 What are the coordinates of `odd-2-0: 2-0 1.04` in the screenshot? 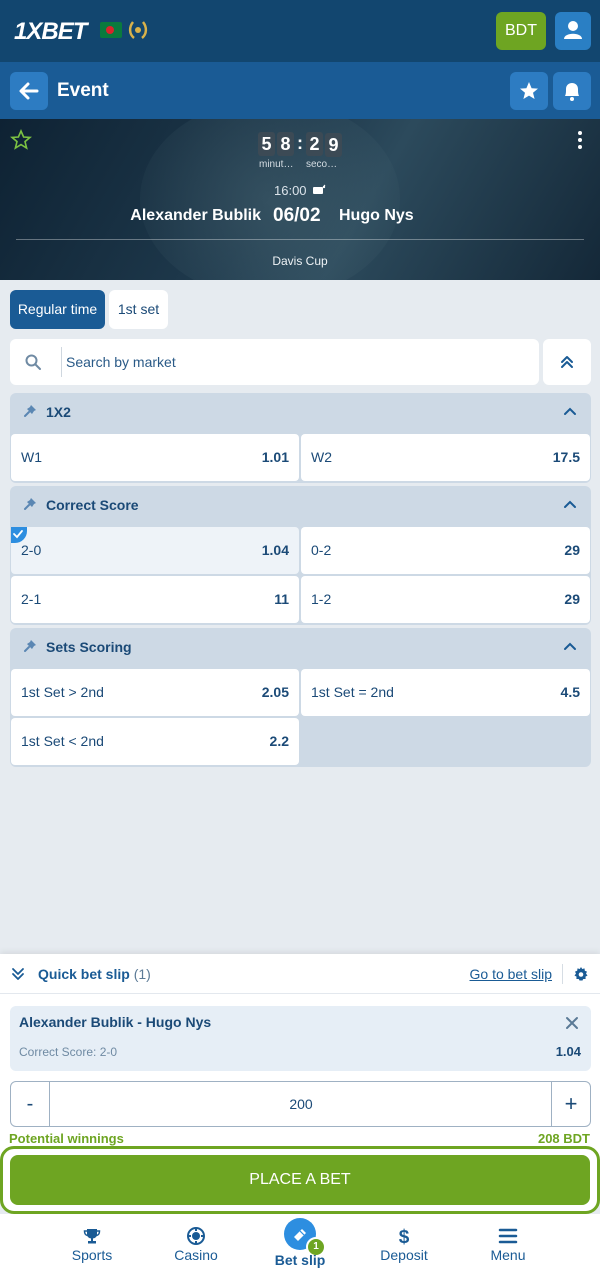 It's located at (155, 550).